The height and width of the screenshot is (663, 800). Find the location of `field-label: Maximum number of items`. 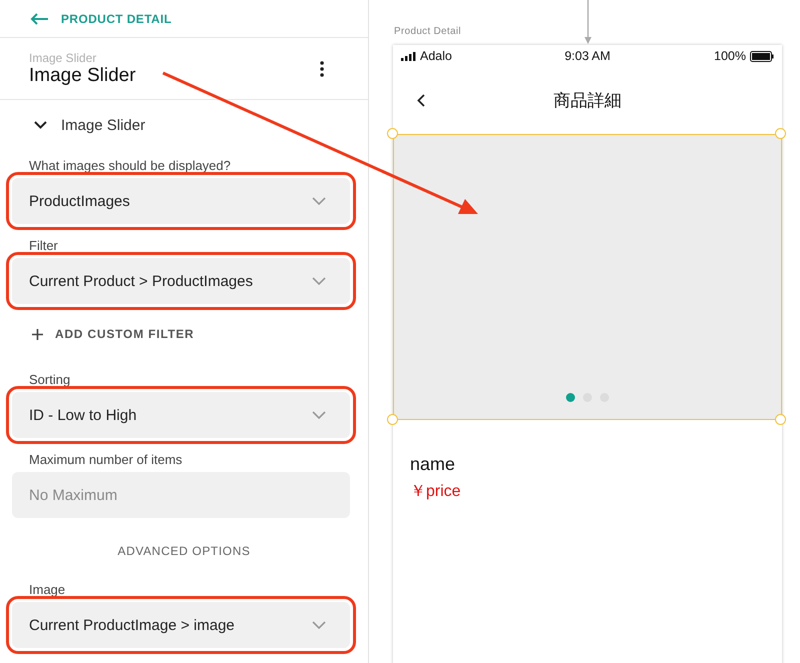

field-label: Maximum number of items is located at coordinates (106, 460).